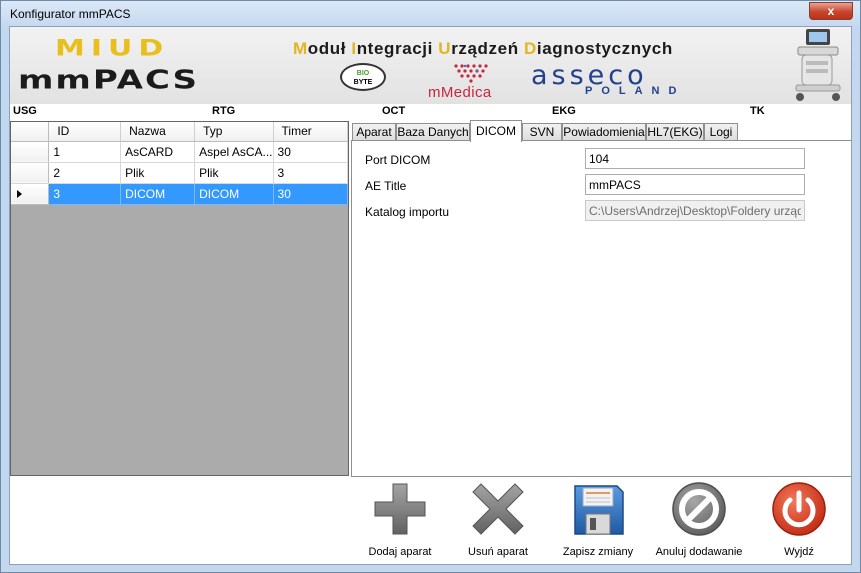  Describe the element at coordinates (158, 132) in the screenshot. I see `column-header-nazwa: Nazwa` at that location.